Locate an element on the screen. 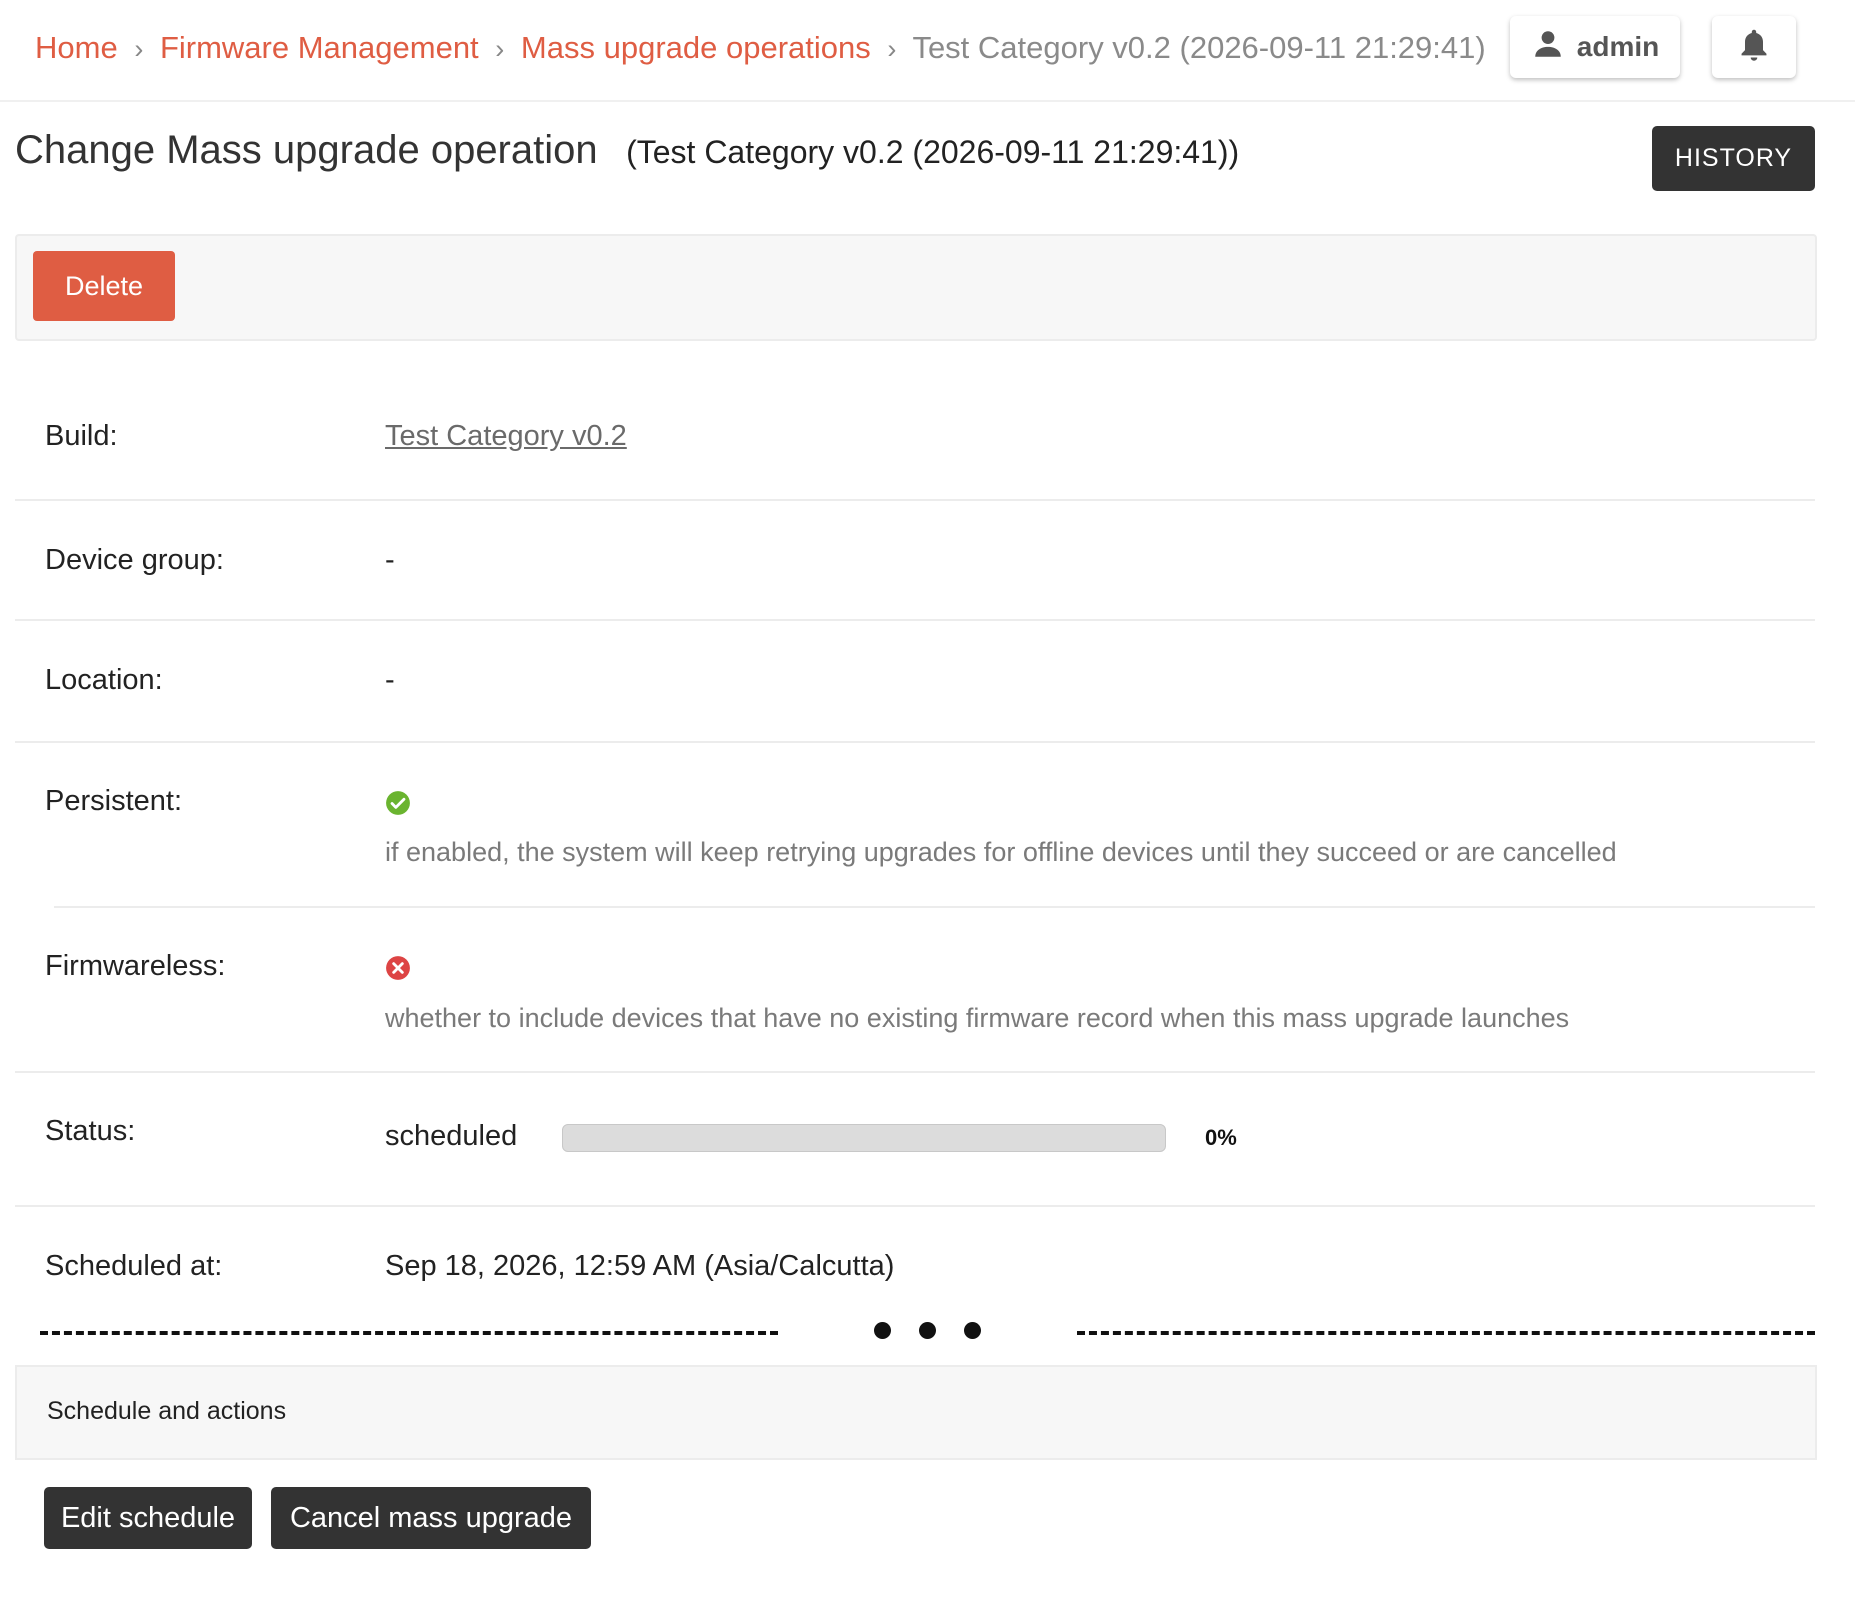 The image size is (1855, 1597). cancel-mass-upgrade-button: Cancel mass upgrade is located at coordinates (431, 1518).